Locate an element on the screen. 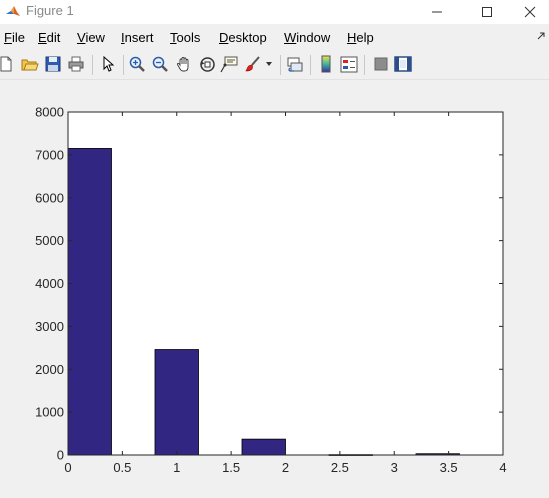  zoom-out-icon is located at coordinates (160, 64).